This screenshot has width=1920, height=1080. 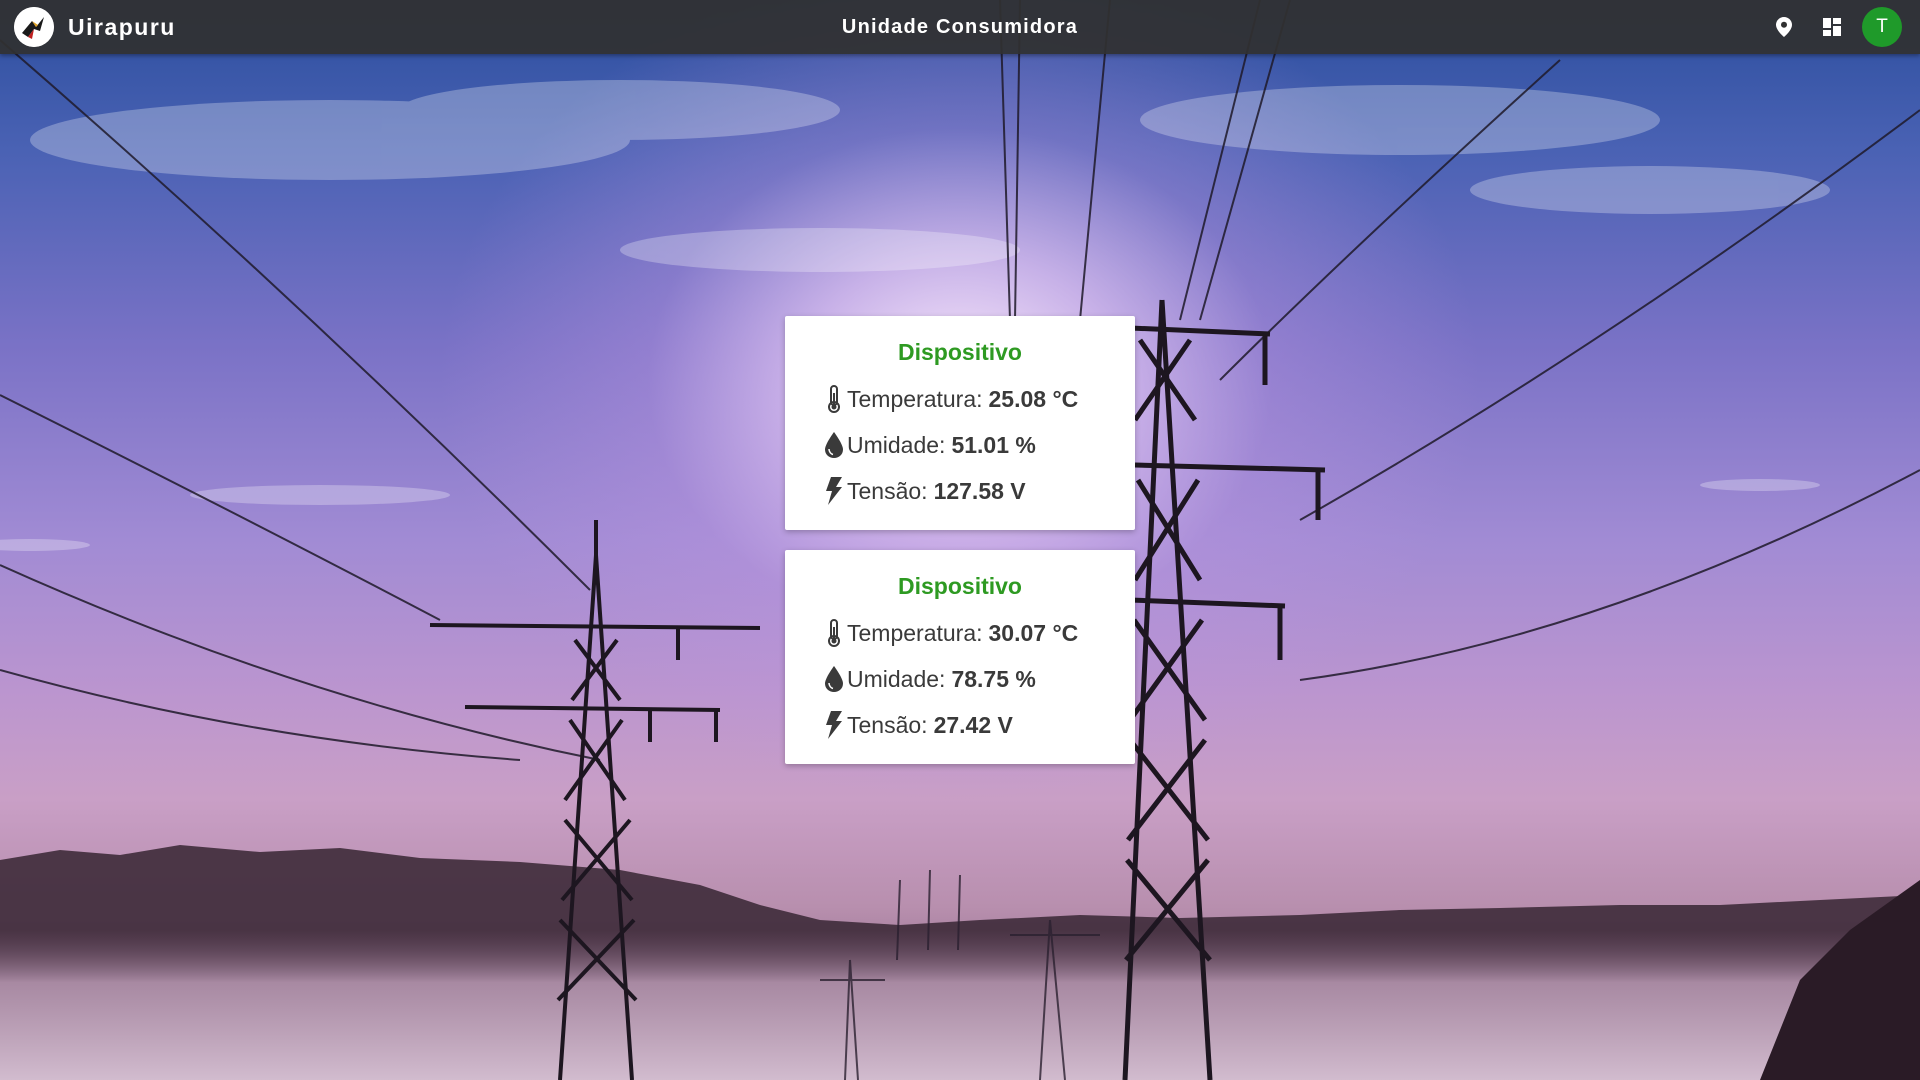 I want to click on voltage-value: 27.42 V, so click(x=973, y=724).